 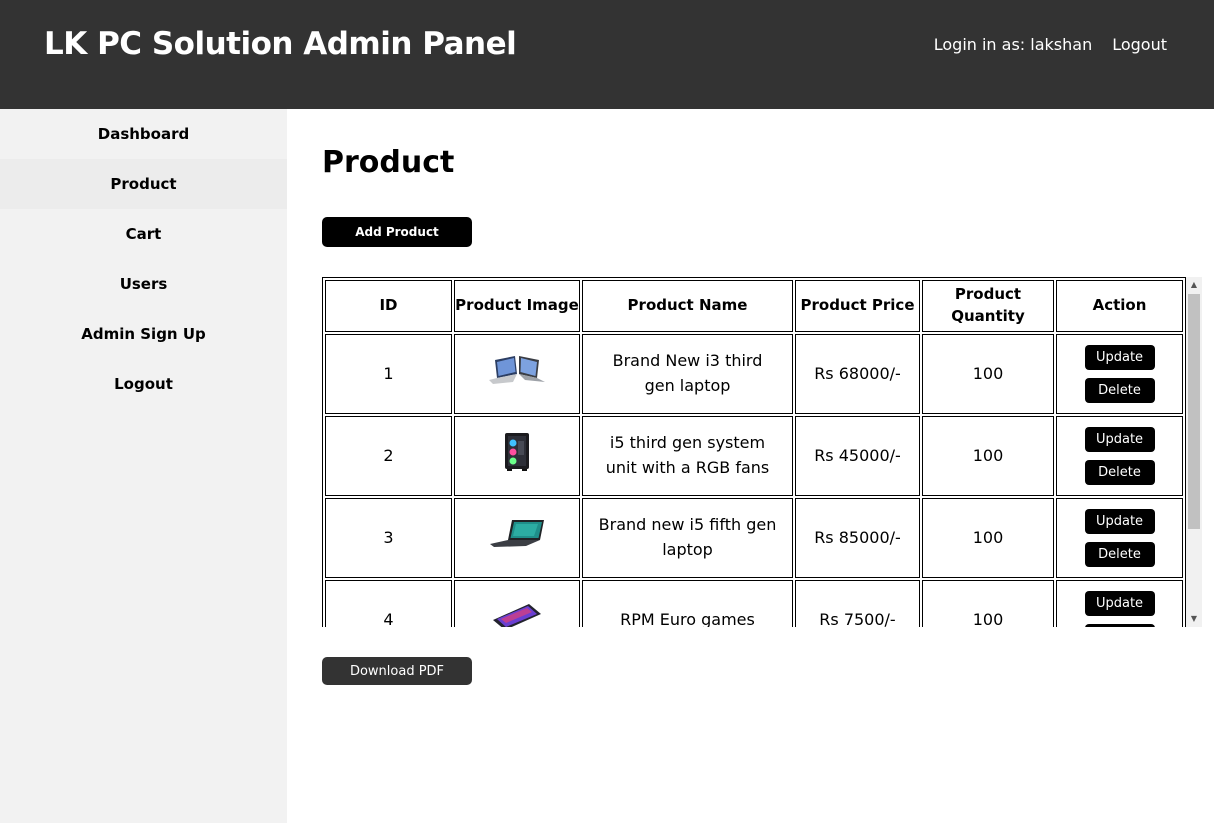 I want to click on sidebar-item-logout: Logout, so click(x=143, y=384).